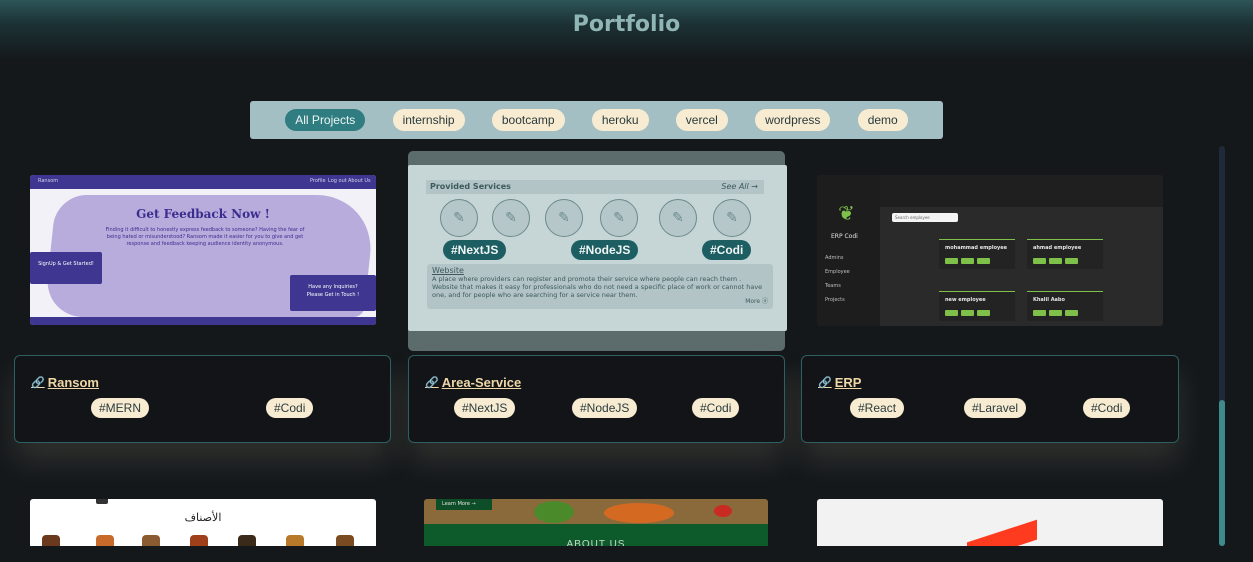  I want to click on preview-employee-name: Khalil Aabo, so click(1049, 300).